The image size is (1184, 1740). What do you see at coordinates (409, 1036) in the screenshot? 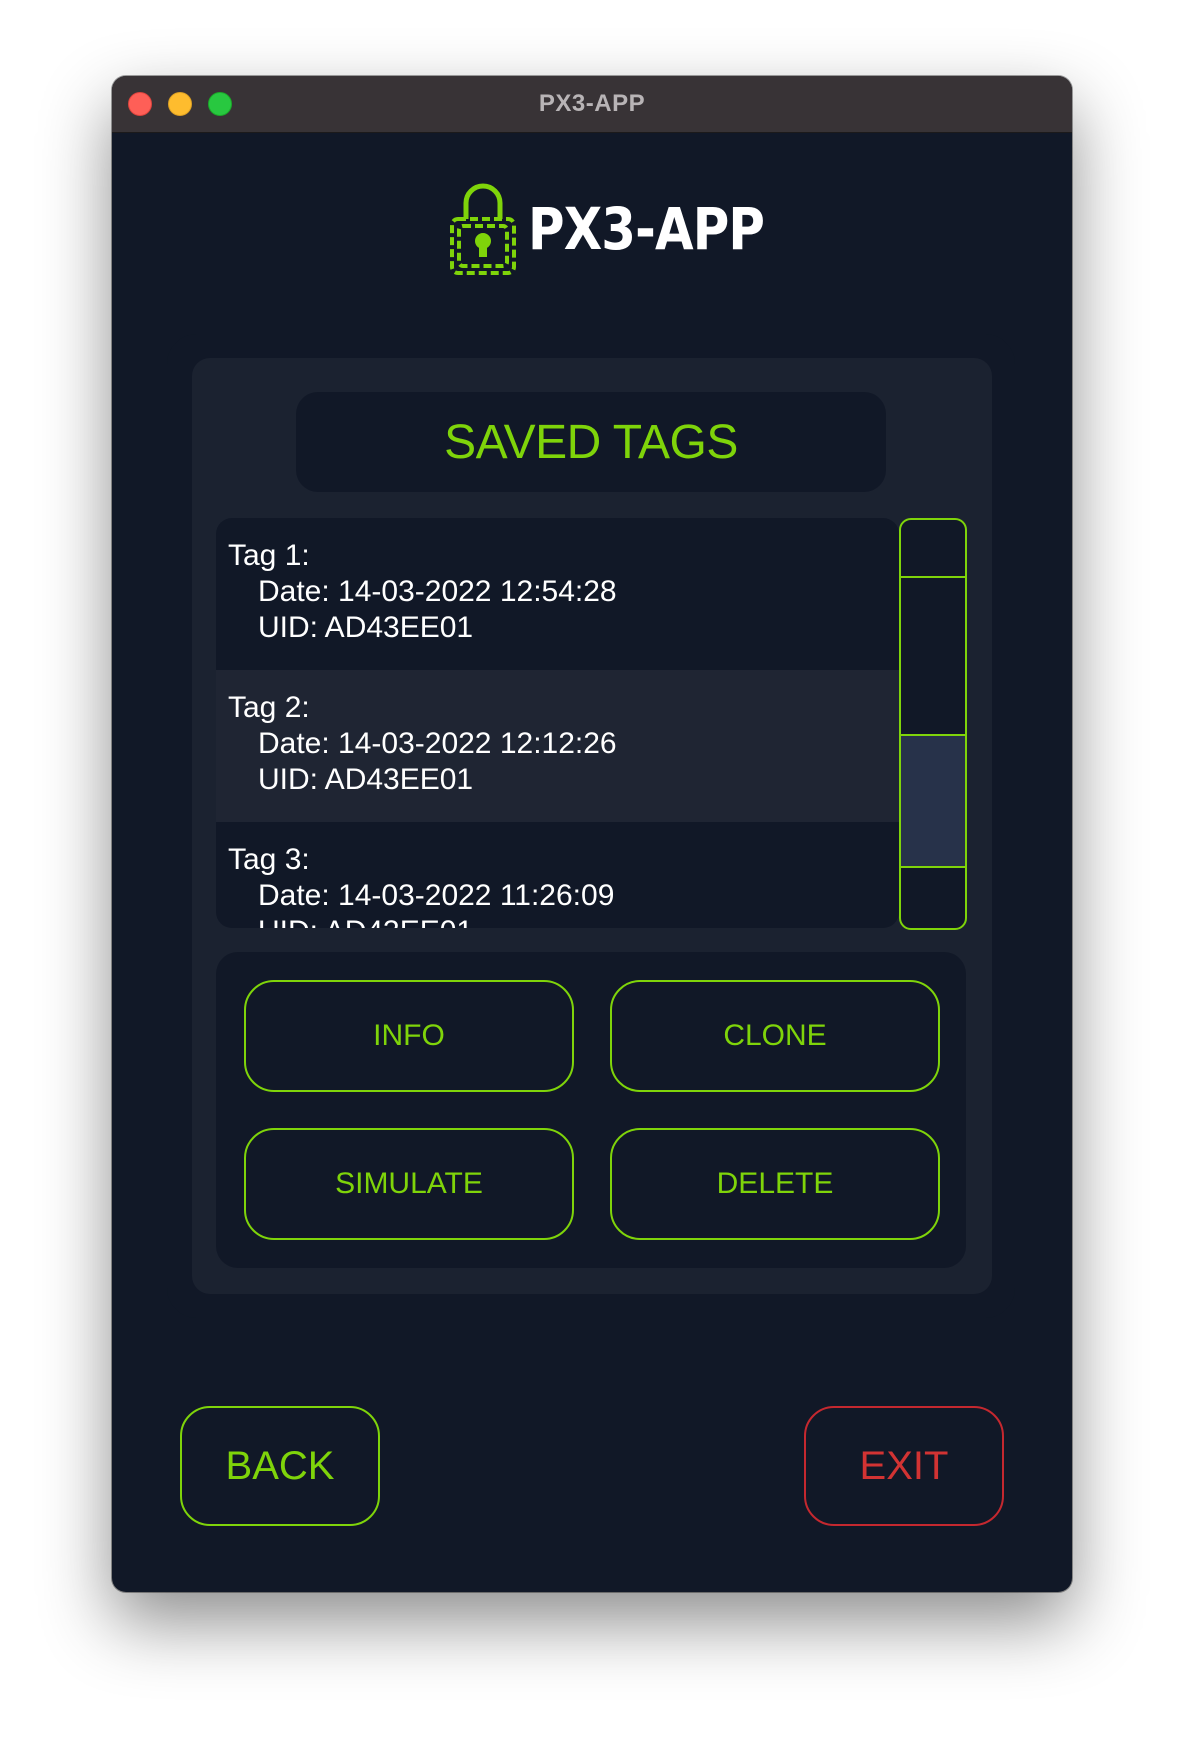
I see `info-button: INFO` at bounding box center [409, 1036].